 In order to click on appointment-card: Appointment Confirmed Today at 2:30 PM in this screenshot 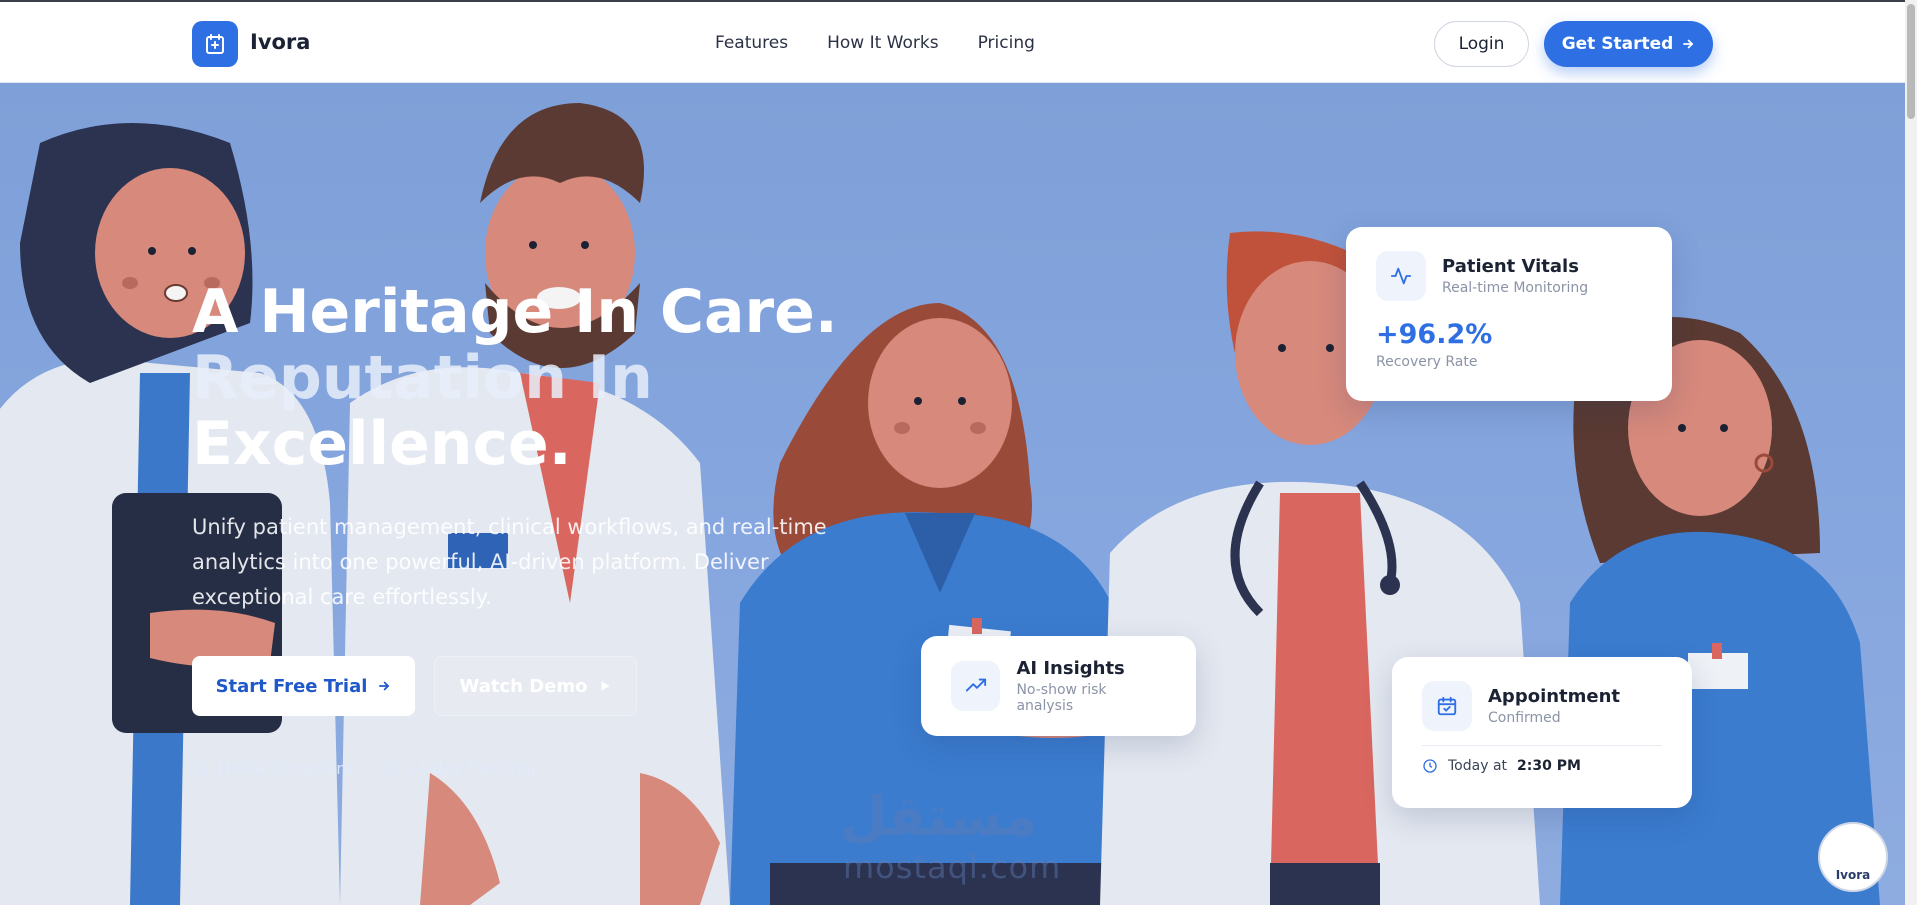, I will do `click(1542, 732)`.